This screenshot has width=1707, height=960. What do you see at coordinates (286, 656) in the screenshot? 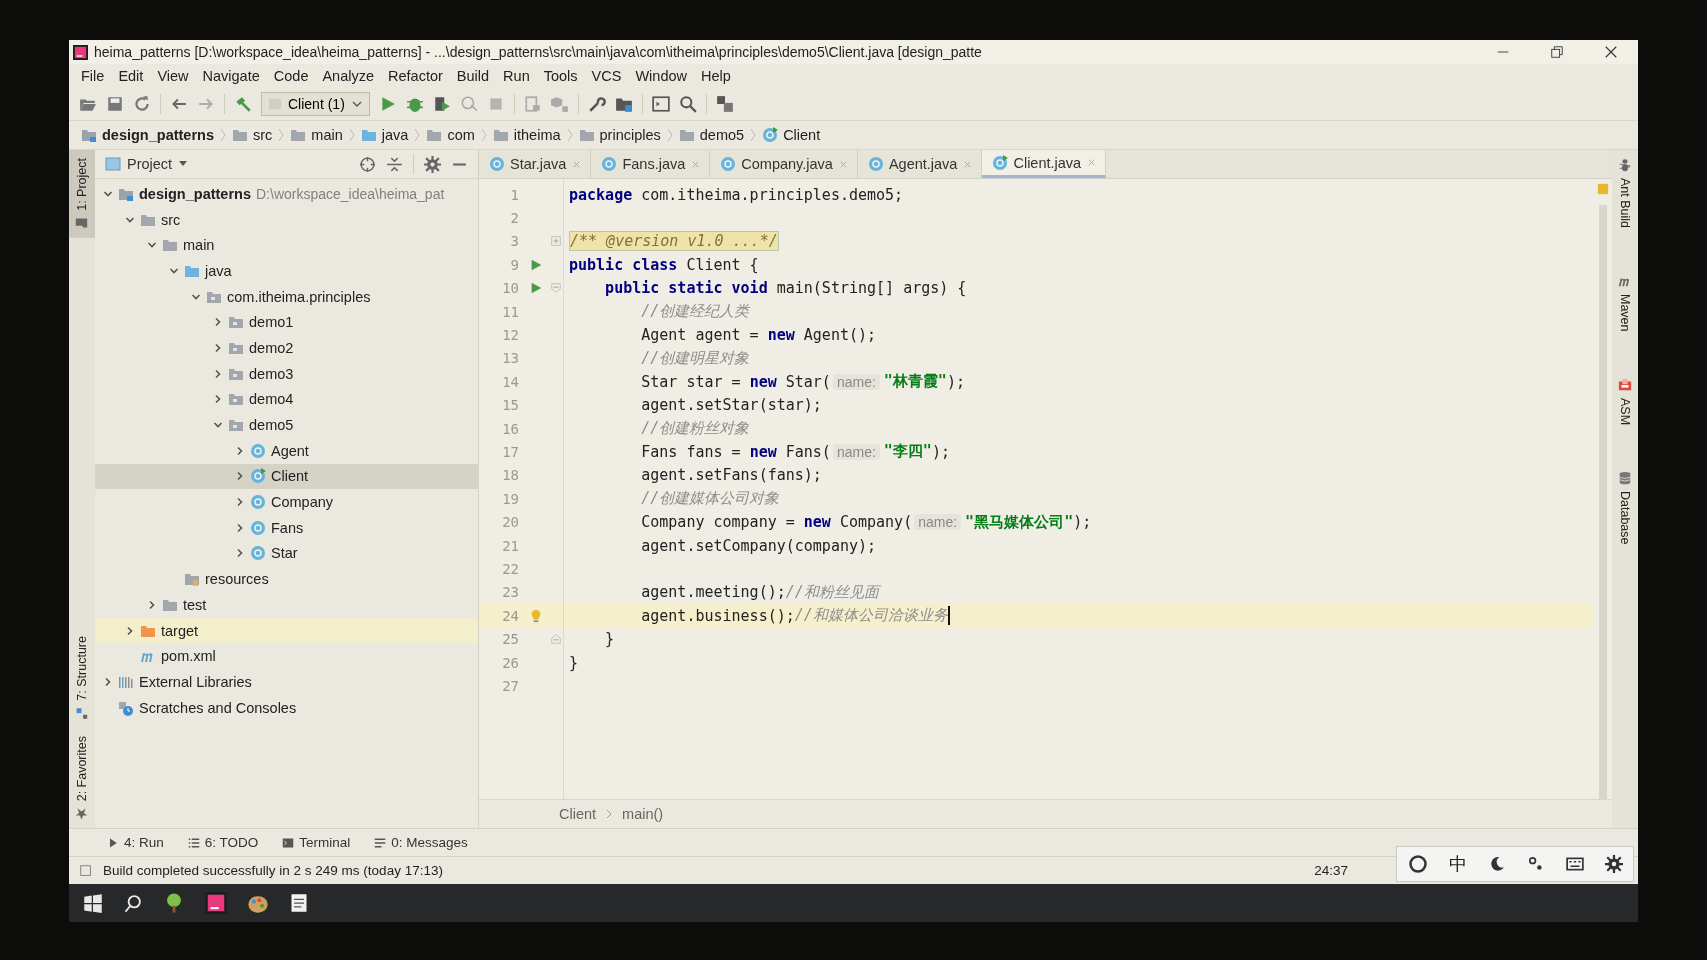
I see `tree-item: pom.xml` at bounding box center [286, 656].